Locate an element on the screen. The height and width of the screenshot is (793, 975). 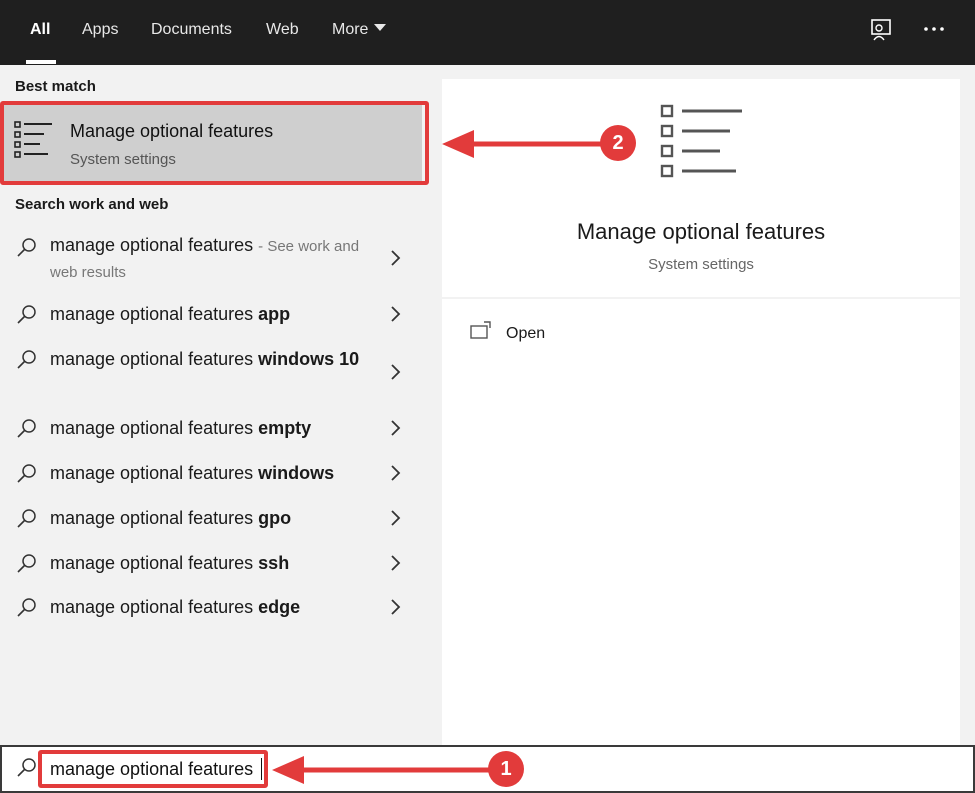
search-scope-bar: All Apps Documents Web More is located at coordinates (487, 32).